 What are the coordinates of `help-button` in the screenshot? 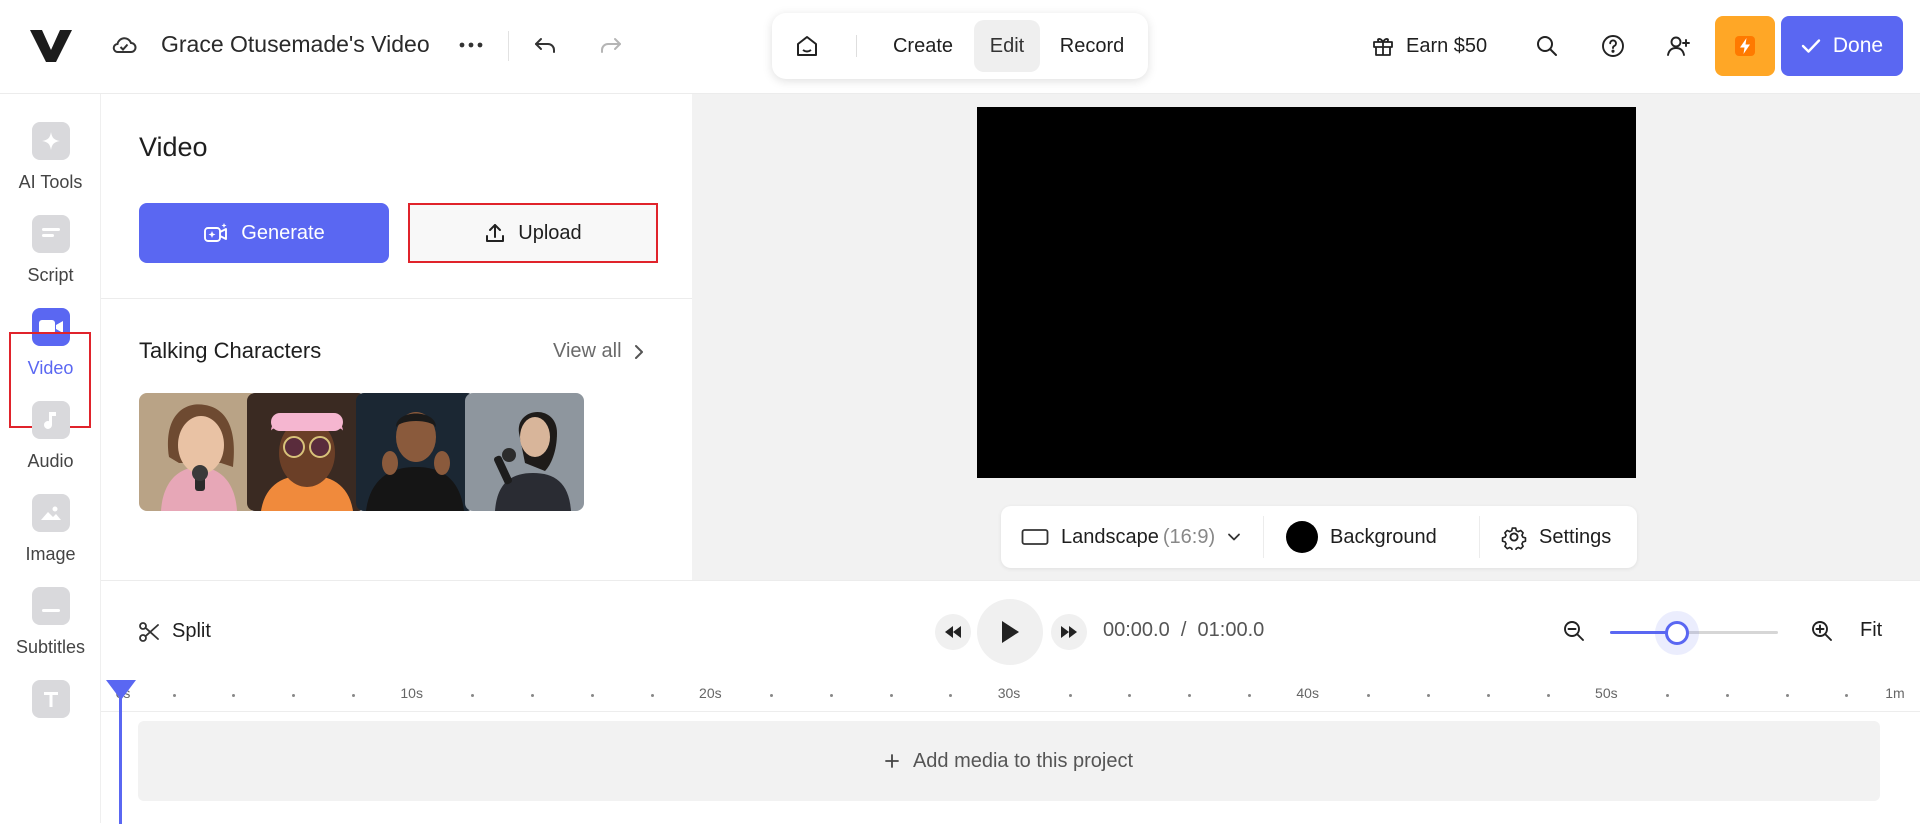 It's located at (1613, 46).